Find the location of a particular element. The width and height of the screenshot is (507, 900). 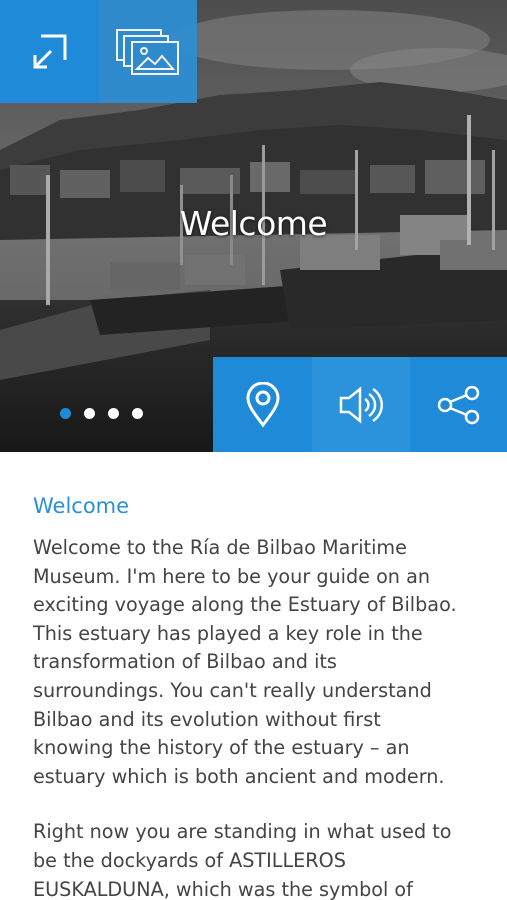

map-button is located at coordinates (262, 404).